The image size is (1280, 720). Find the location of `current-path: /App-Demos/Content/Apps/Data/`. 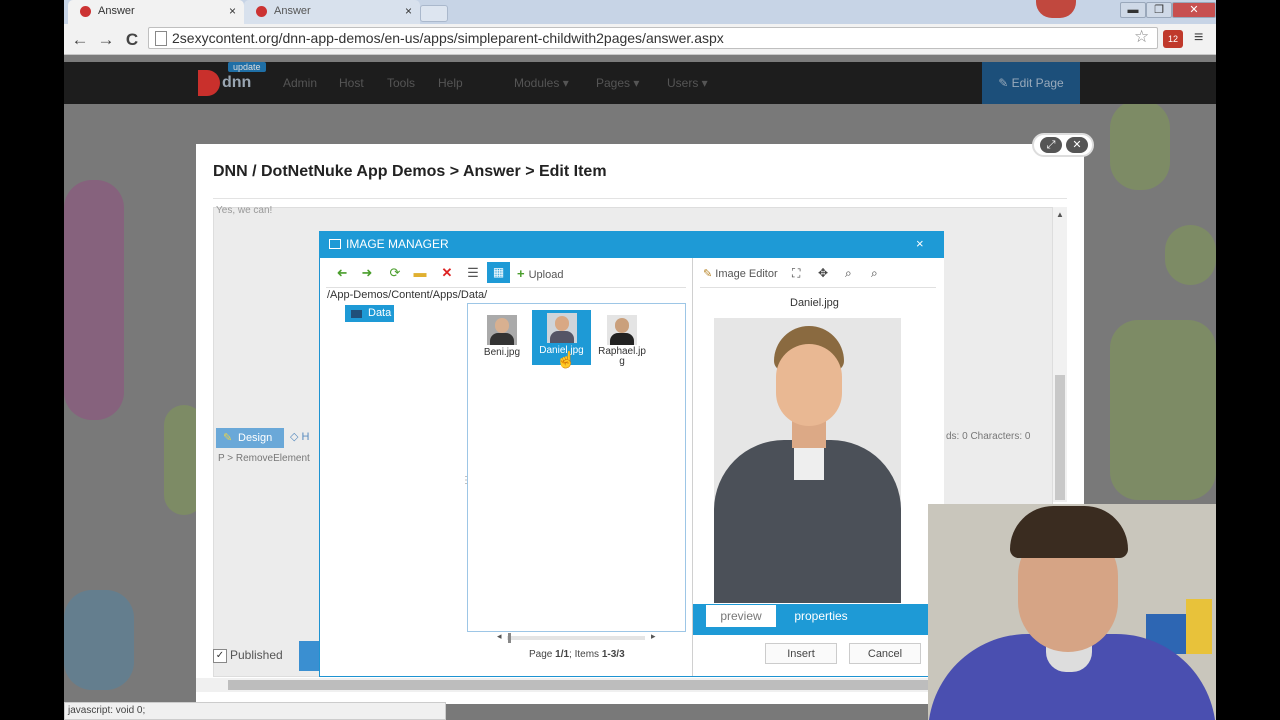

current-path: /App-Demos/Content/Apps/Data/ is located at coordinates (407, 295).